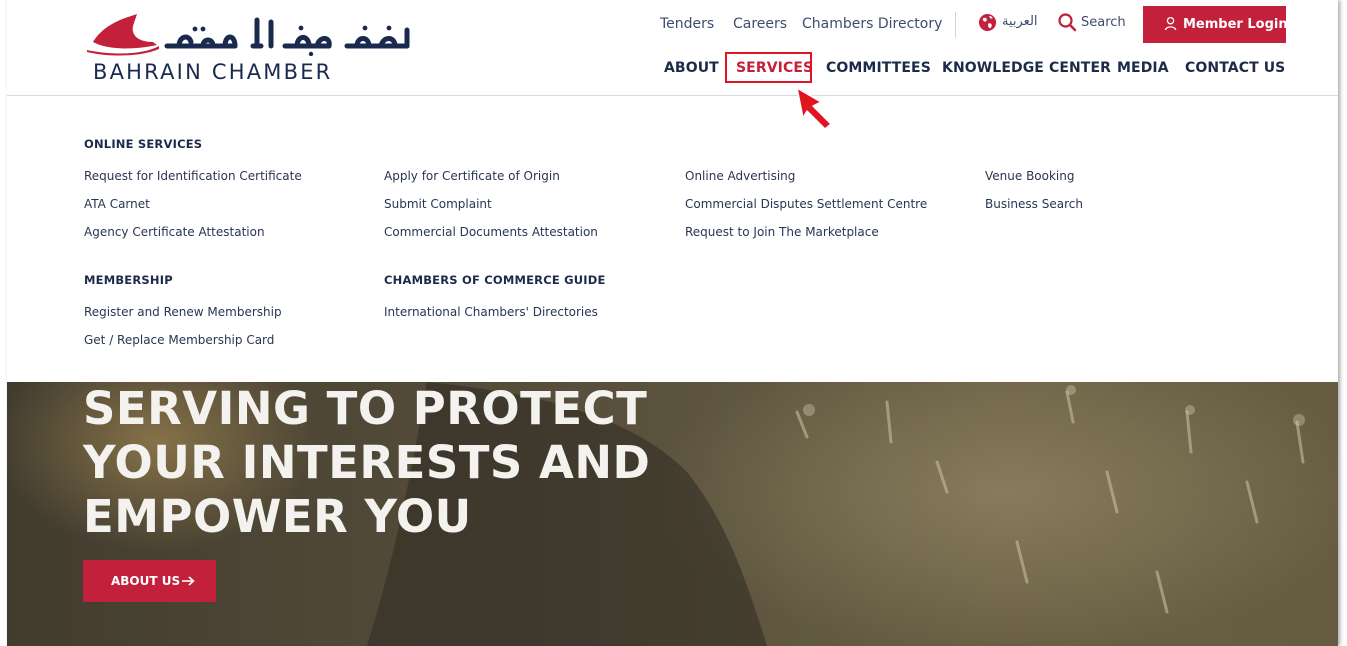 Image resolution: width=1347 pixels, height=646 pixels. I want to click on search-icon, so click(1067, 22).